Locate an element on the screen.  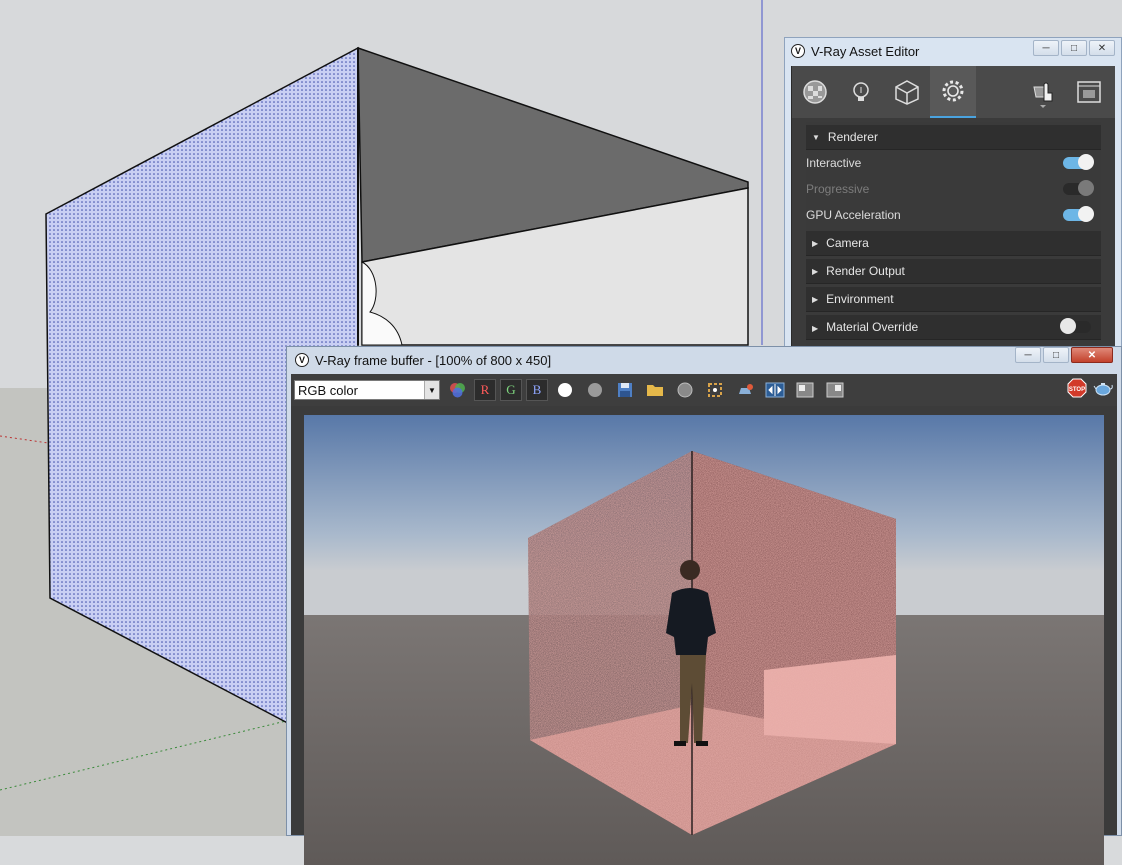
section-environment-label: Environment is located at coordinates (860, 299).